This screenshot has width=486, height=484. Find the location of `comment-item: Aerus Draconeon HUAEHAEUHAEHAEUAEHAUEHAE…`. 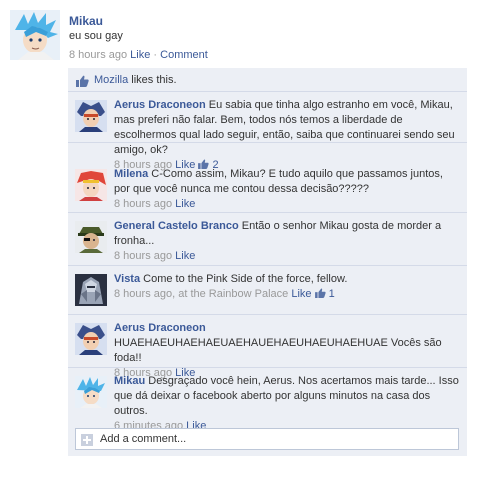

comment-item: Aerus Draconeon HUAEHAEUHAEHAEUAEHAUEHAE… is located at coordinates (267, 347).